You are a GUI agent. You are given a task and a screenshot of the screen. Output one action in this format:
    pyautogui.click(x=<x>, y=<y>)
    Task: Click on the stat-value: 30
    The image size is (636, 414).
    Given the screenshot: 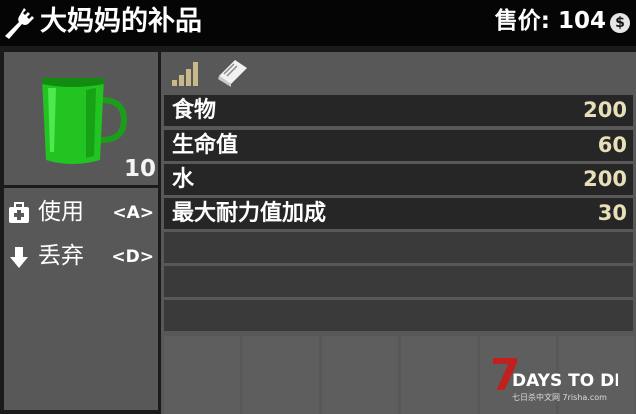 What is the action you would take?
    pyautogui.click(x=612, y=213)
    